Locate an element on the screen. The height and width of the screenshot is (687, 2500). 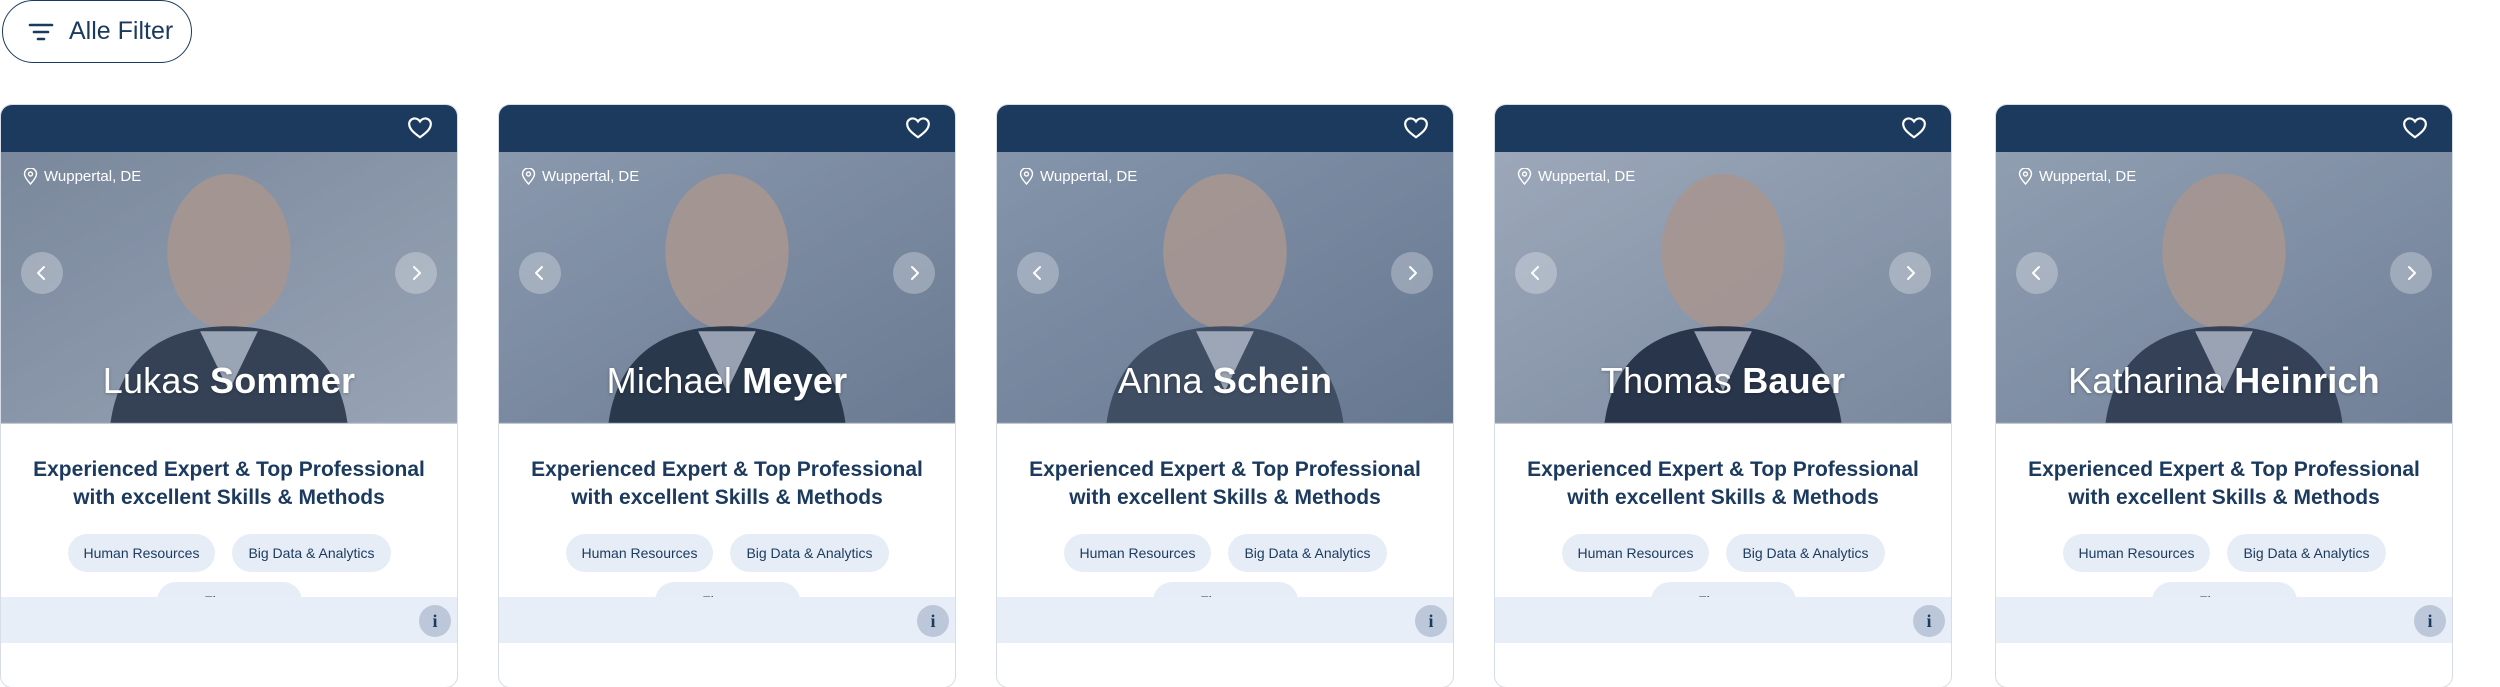
first-name: Thomas is located at coordinates (1666, 380).